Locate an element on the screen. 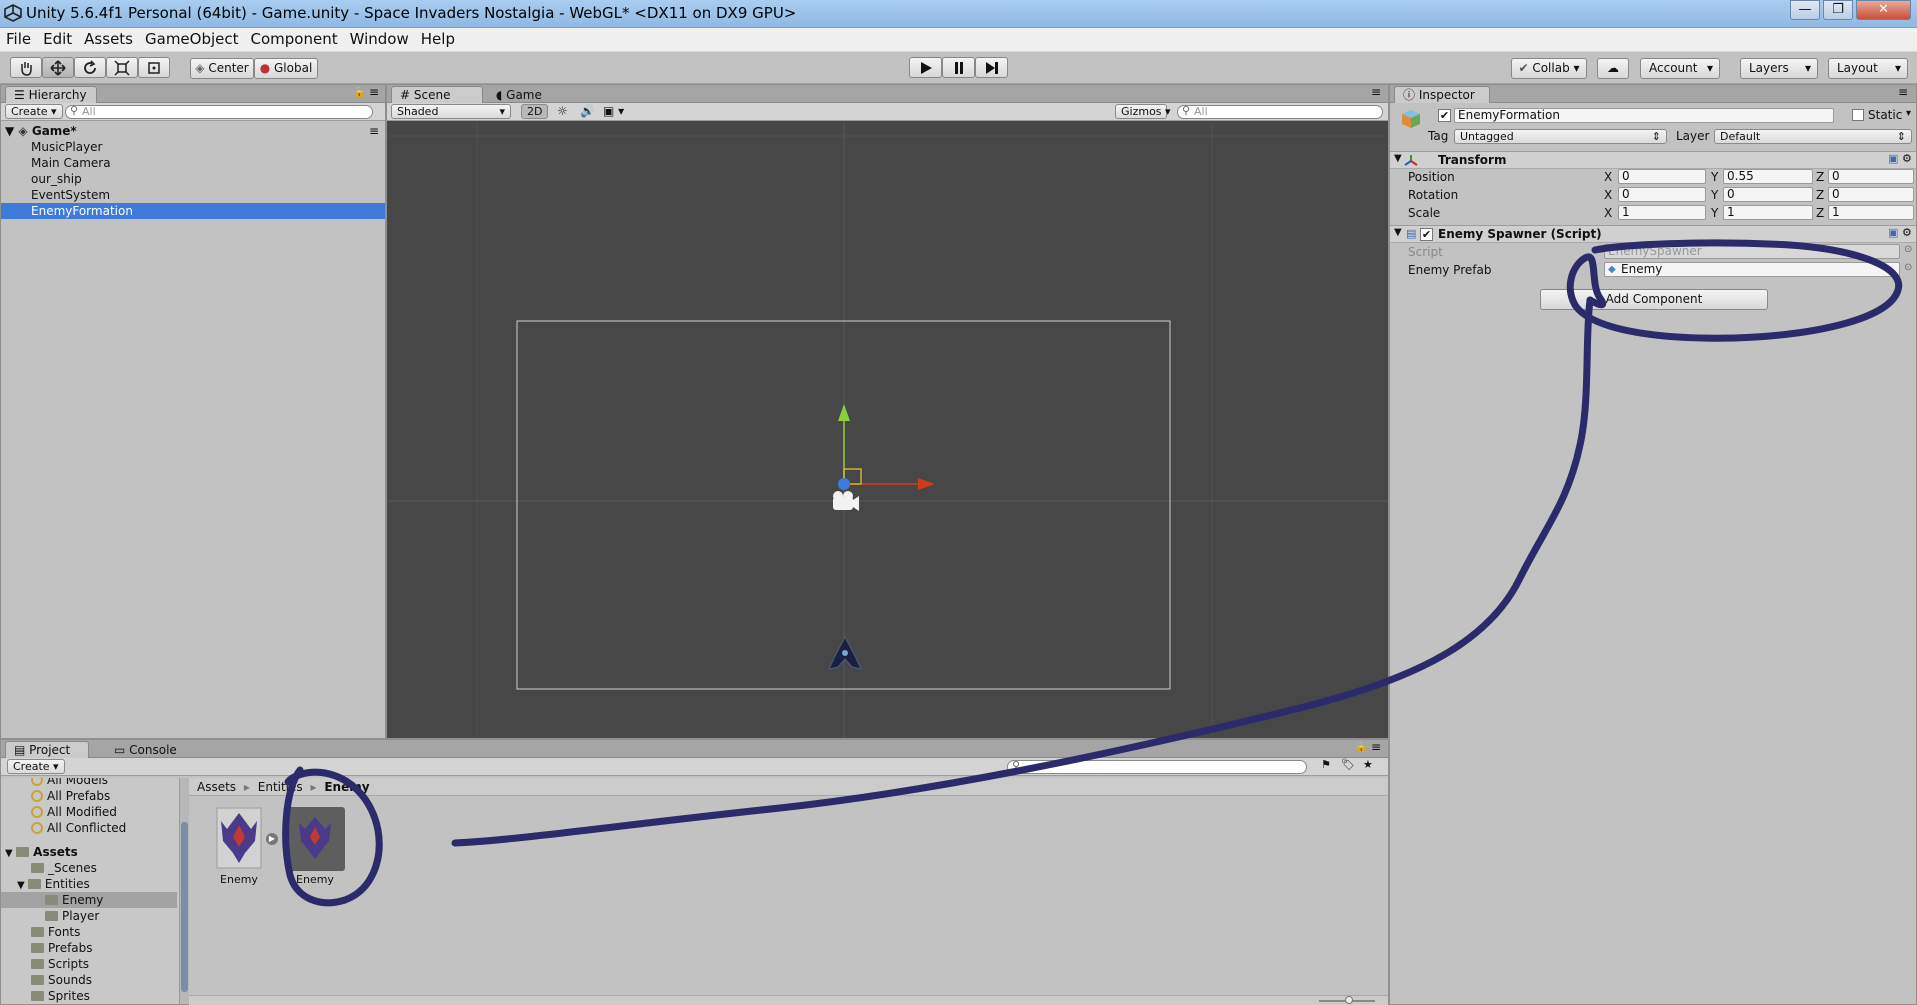  shading-mode-dropdown: Shaded ▾ is located at coordinates (451, 111).